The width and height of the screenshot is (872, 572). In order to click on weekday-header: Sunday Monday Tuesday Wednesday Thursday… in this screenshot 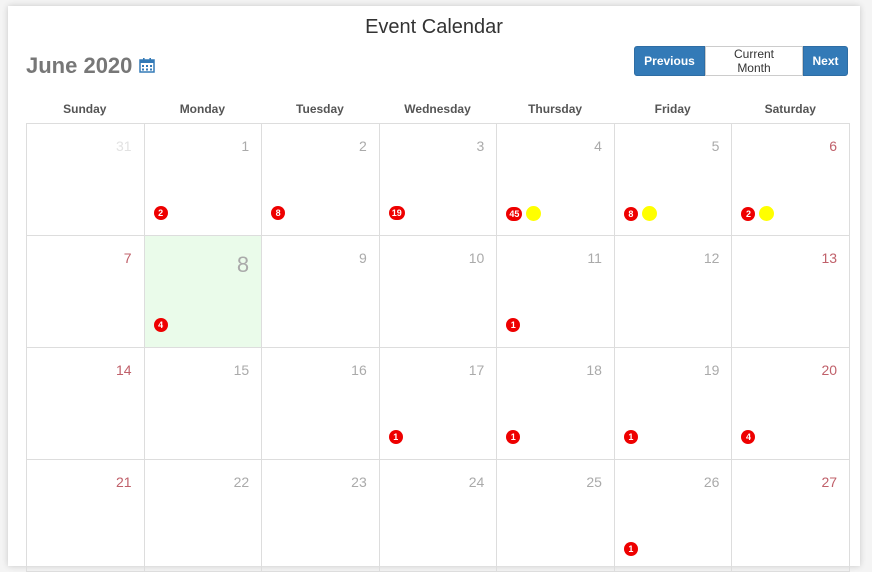, I will do `click(437, 109)`.